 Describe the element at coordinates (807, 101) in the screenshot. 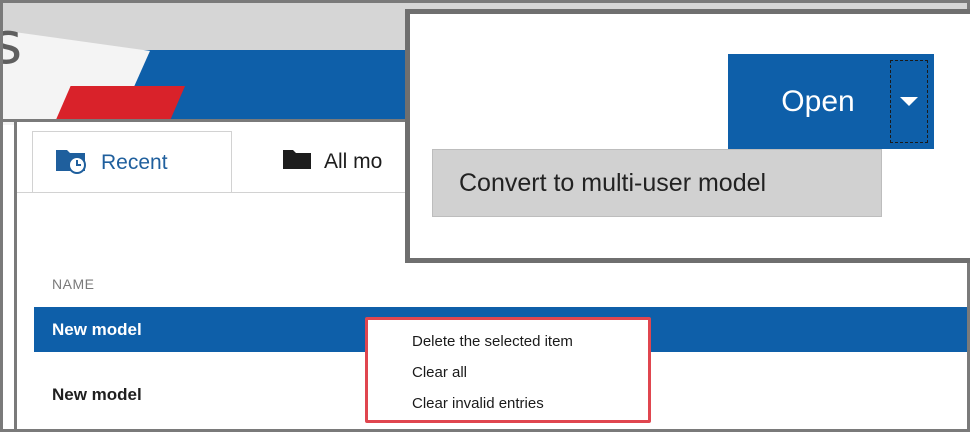

I see `open-button: Open` at that location.